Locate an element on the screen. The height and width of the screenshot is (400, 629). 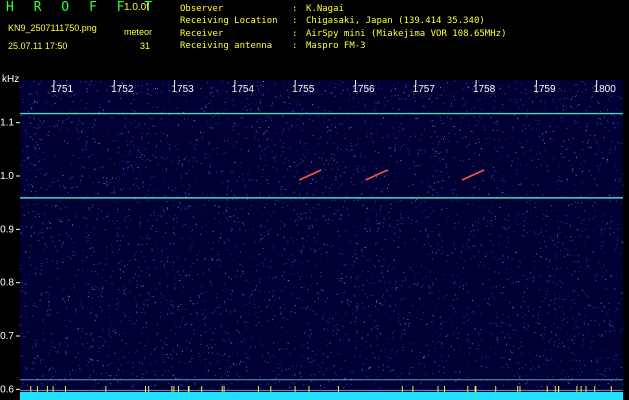
y-tick-label: 0.7 is located at coordinates (7, 336).